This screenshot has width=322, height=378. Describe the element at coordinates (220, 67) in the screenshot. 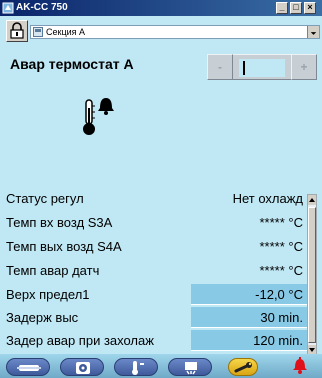

I see `previous-button: -` at that location.